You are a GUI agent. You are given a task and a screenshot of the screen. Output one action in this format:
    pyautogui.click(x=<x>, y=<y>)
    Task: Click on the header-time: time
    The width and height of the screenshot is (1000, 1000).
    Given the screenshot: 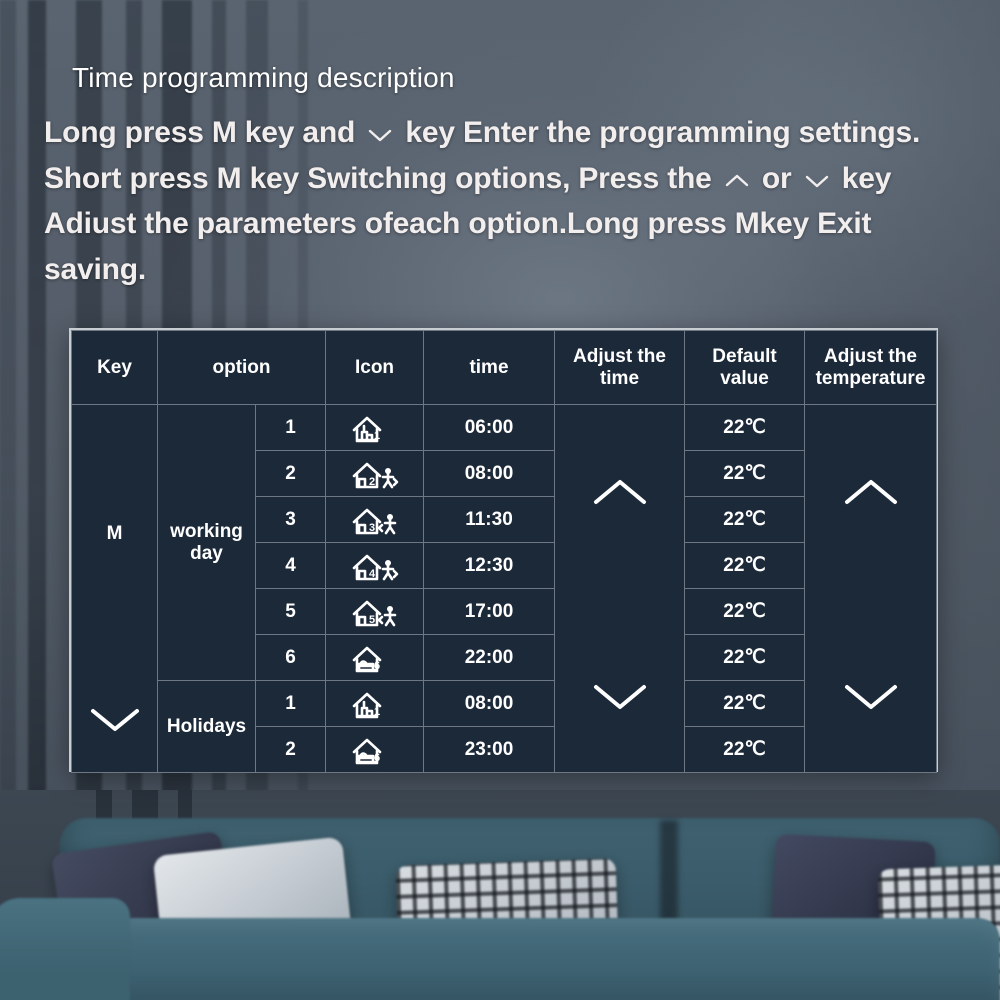 What is the action you would take?
    pyautogui.click(x=489, y=367)
    